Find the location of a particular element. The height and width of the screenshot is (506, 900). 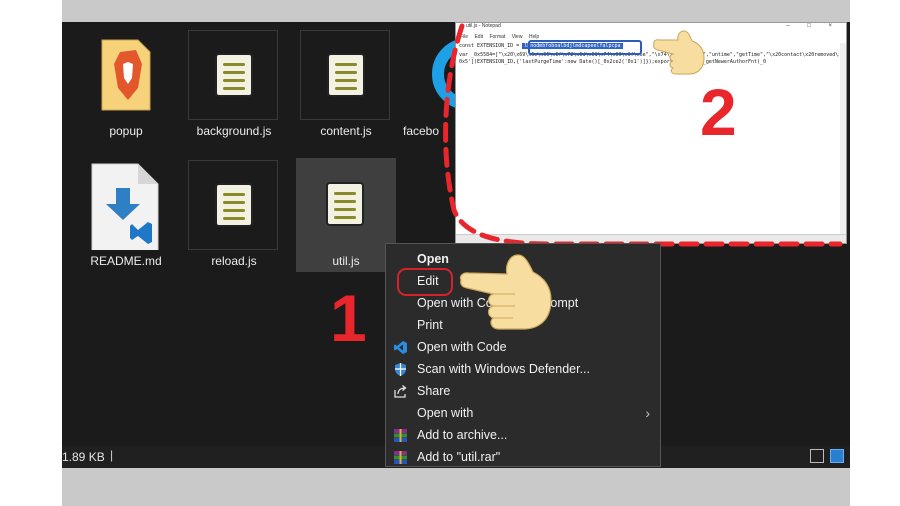

file-name: util.js is located at coordinates (346, 261).